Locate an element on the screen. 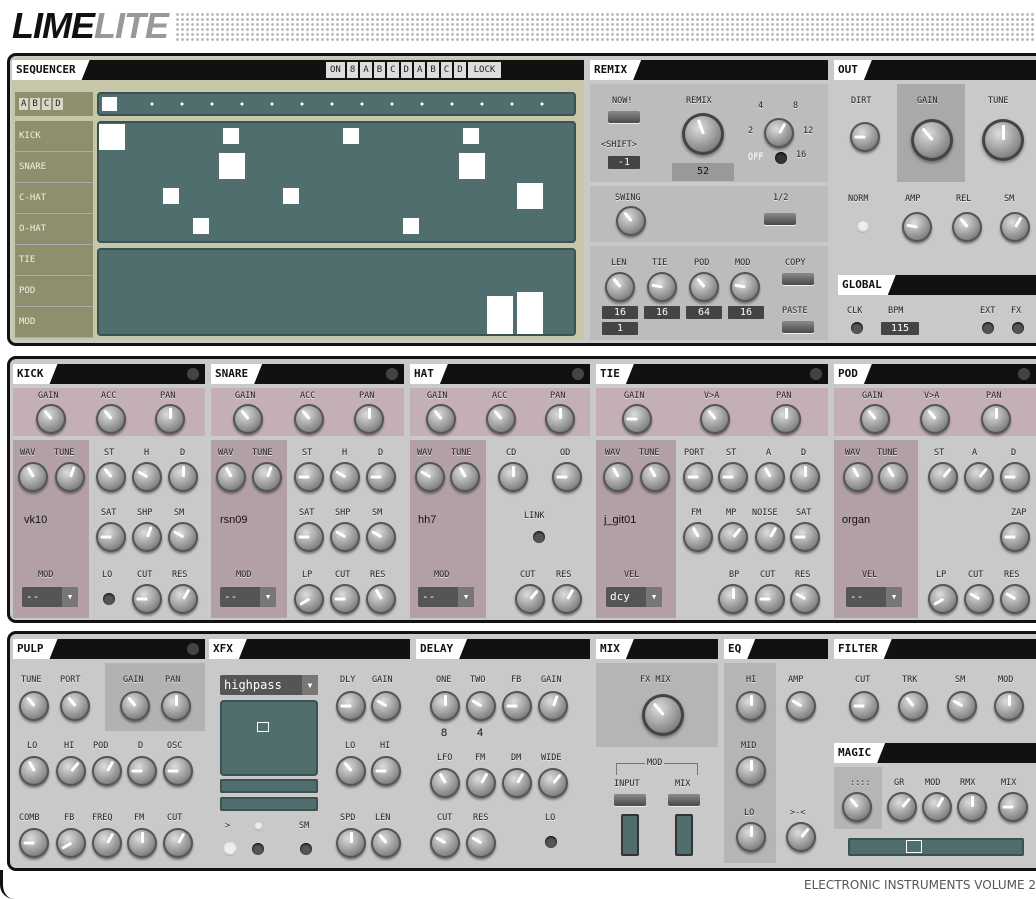 The height and width of the screenshot is (899, 1036). tie-d-knob is located at coordinates (805, 477).